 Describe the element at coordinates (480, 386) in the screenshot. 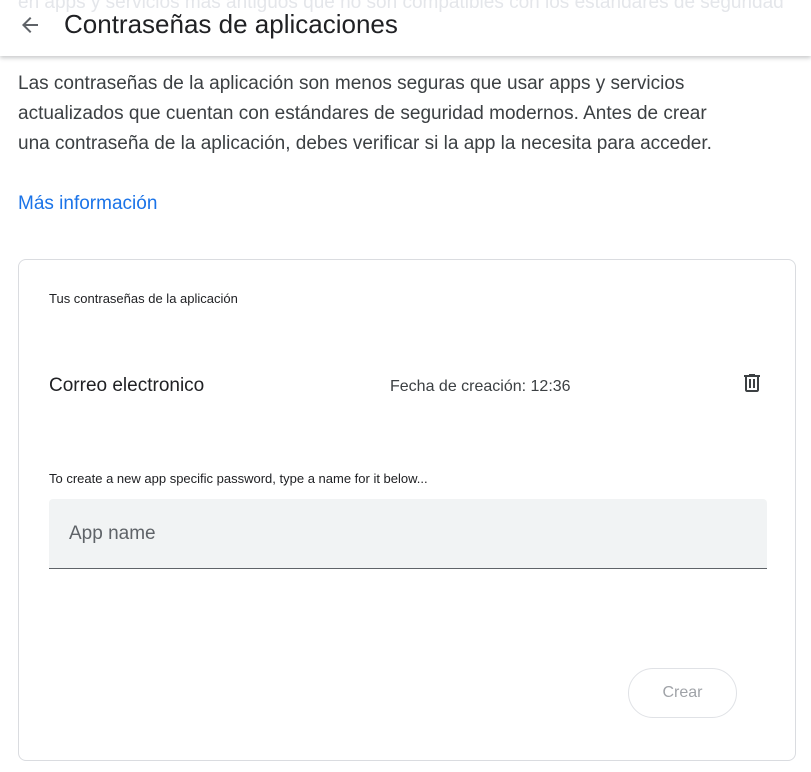

I see `password-created-date: Fecha de creación: 12:36` at that location.